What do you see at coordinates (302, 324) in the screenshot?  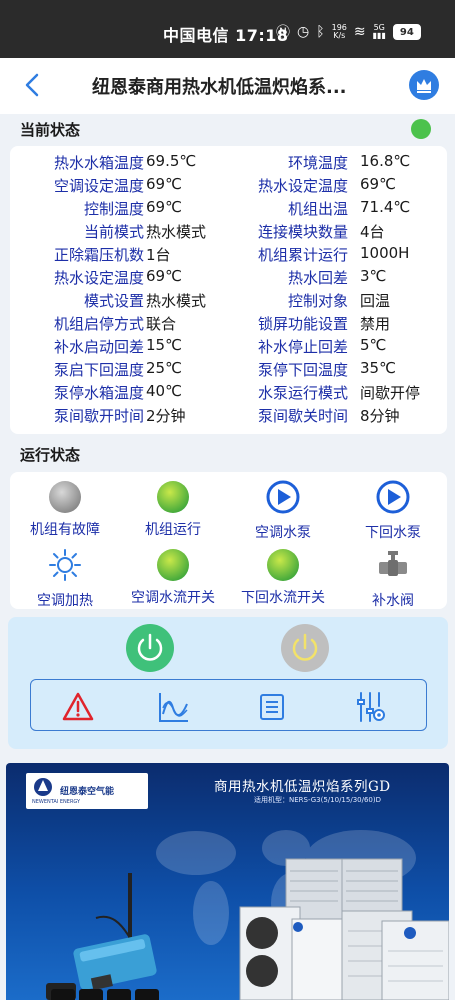 I see `status-label: 锁屏功能设置` at bounding box center [302, 324].